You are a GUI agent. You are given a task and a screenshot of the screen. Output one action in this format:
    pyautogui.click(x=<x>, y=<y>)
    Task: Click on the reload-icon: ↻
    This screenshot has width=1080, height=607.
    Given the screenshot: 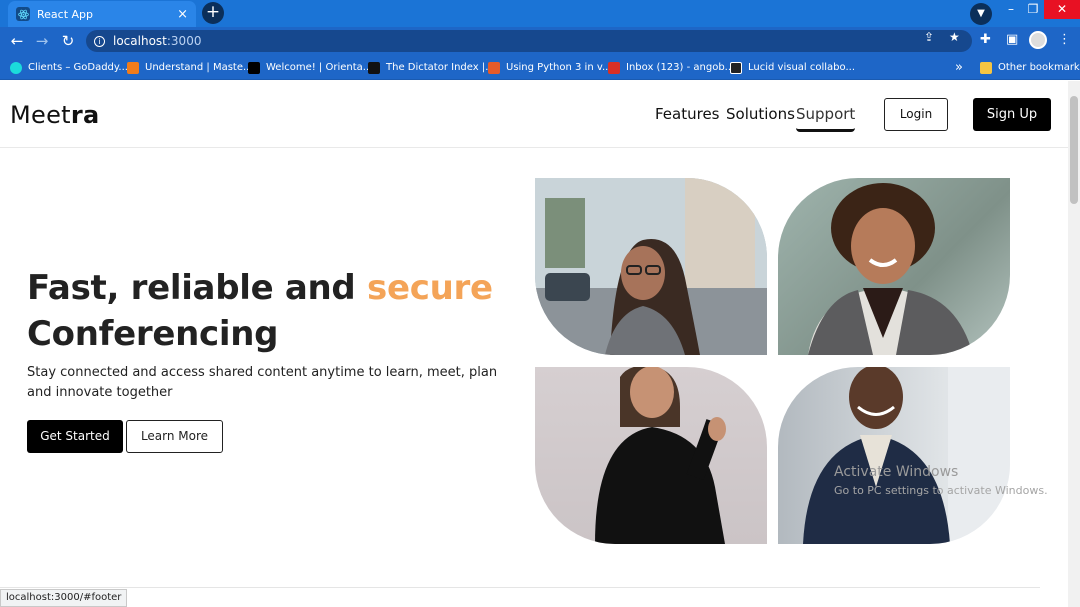 What is the action you would take?
    pyautogui.click(x=68, y=41)
    